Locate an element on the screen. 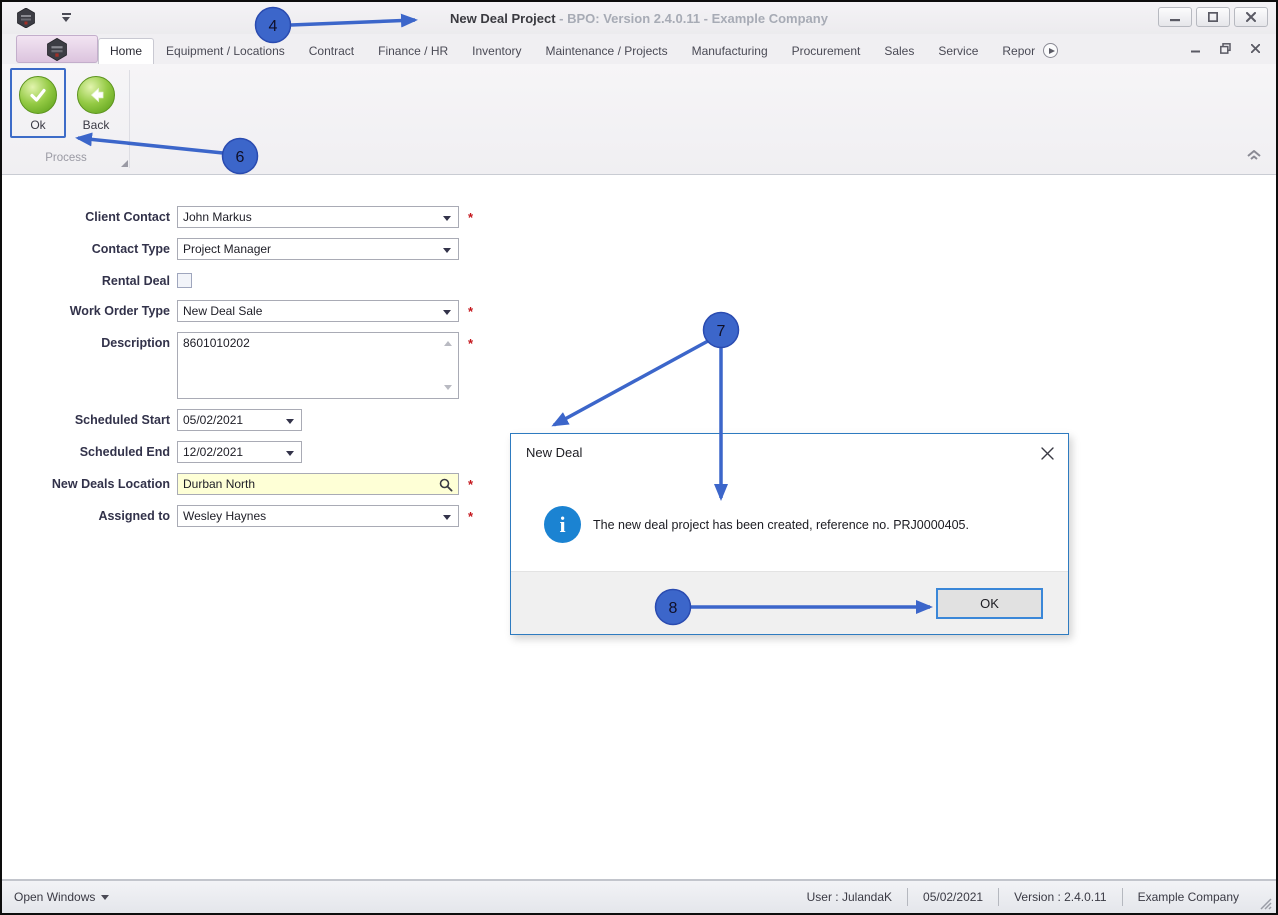  description-value: 8601010202 is located at coordinates (216, 343).